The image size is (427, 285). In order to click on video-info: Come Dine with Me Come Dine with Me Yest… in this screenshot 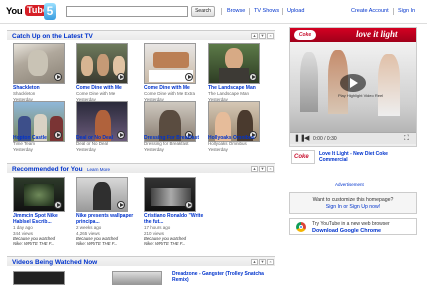, I will do `click(106, 93)`.